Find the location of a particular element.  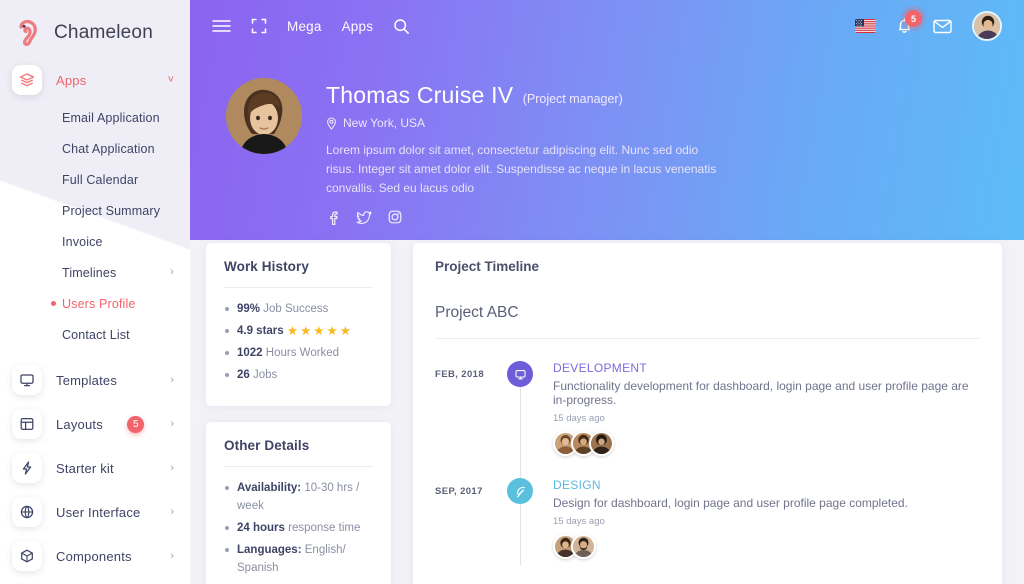

twitter-icon is located at coordinates (364, 217).